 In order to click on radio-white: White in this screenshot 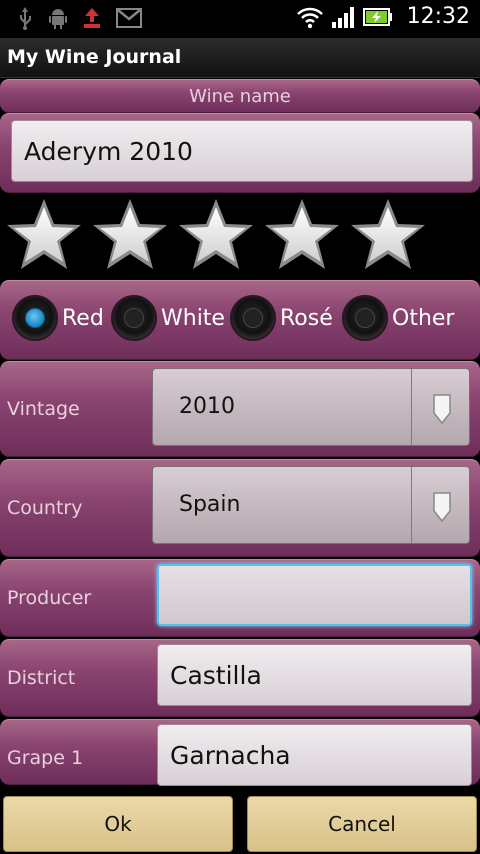, I will do `click(168, 318)`.